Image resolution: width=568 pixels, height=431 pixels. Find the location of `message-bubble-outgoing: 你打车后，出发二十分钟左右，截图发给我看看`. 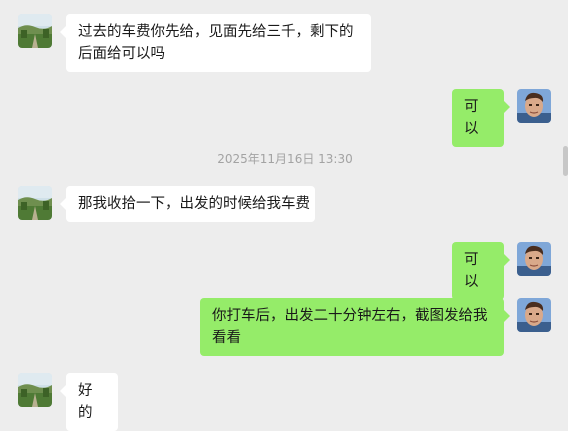

message-bubble-outgoing: 你打车后，出发二十分钟左右，截图发给我看看 is located at coordinates (355, 327).